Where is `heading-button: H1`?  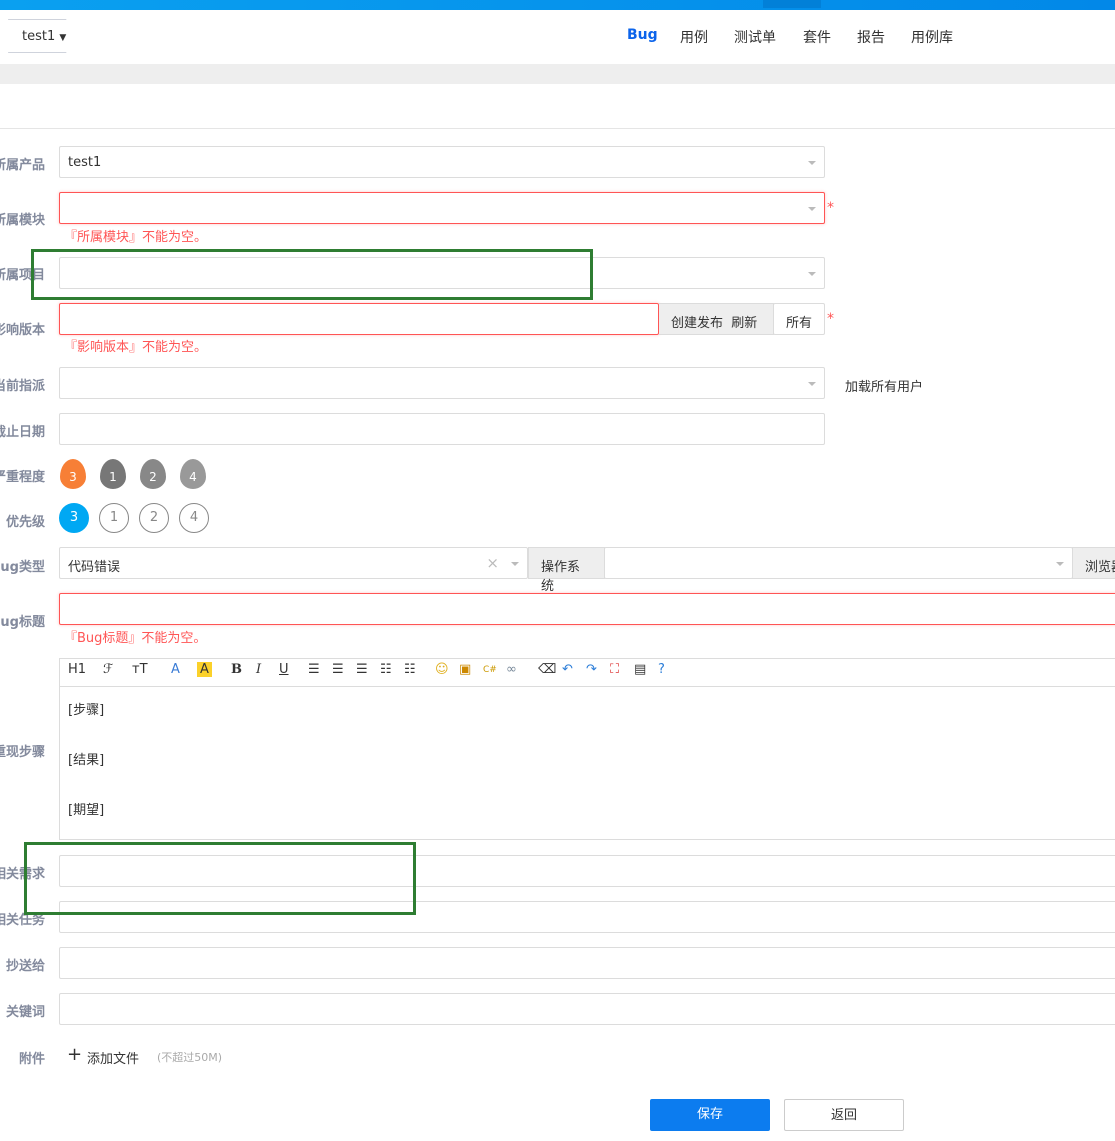 heading-button: H1 is located at coordinates (77, 669).